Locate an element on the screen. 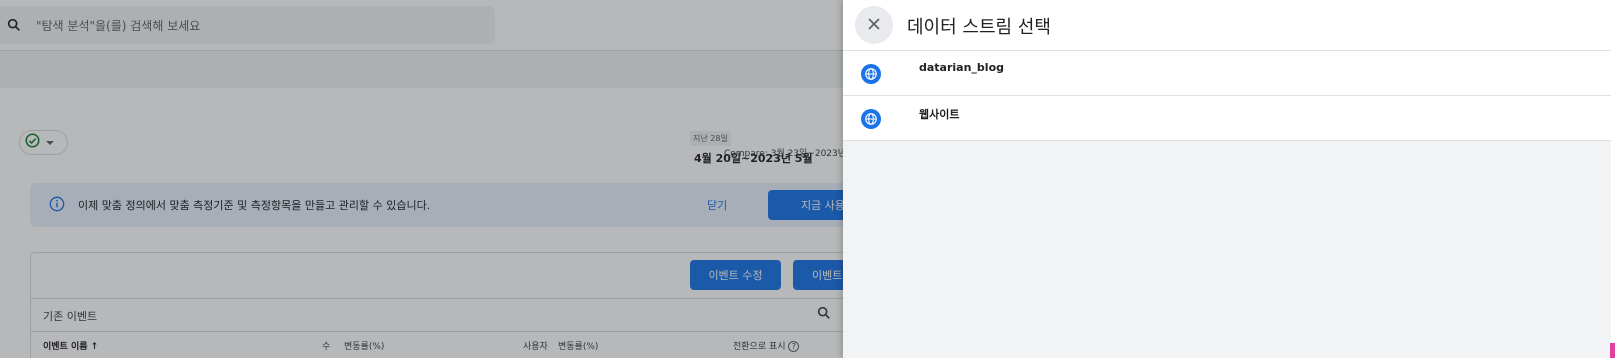 The width and height of the screenshot is (1615, 358). close-button is located at coordinates (874, 25).